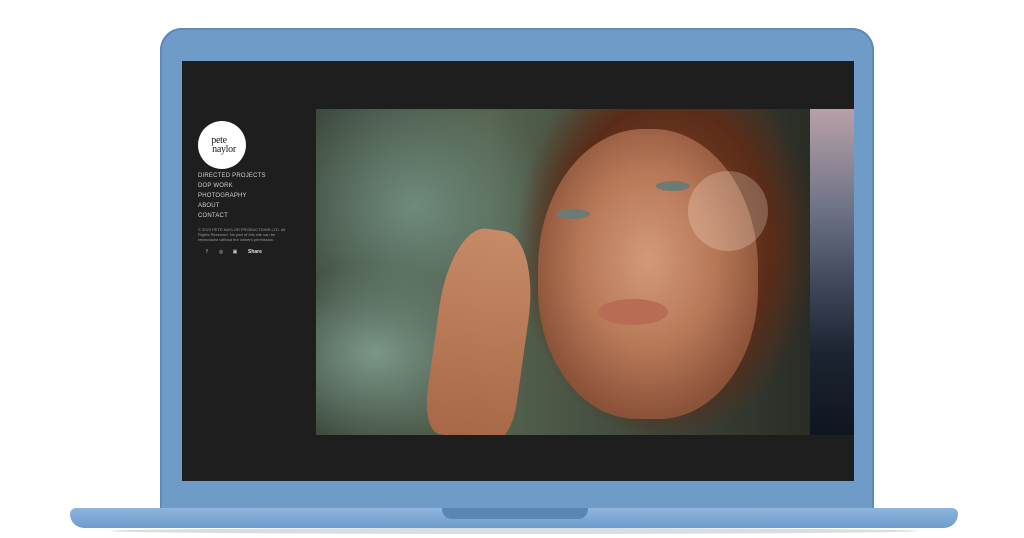  What do you see at coordinates (221, 252) in the screenshot?
I see `instagram-icon: ◎` at bounding box center [221, 252].